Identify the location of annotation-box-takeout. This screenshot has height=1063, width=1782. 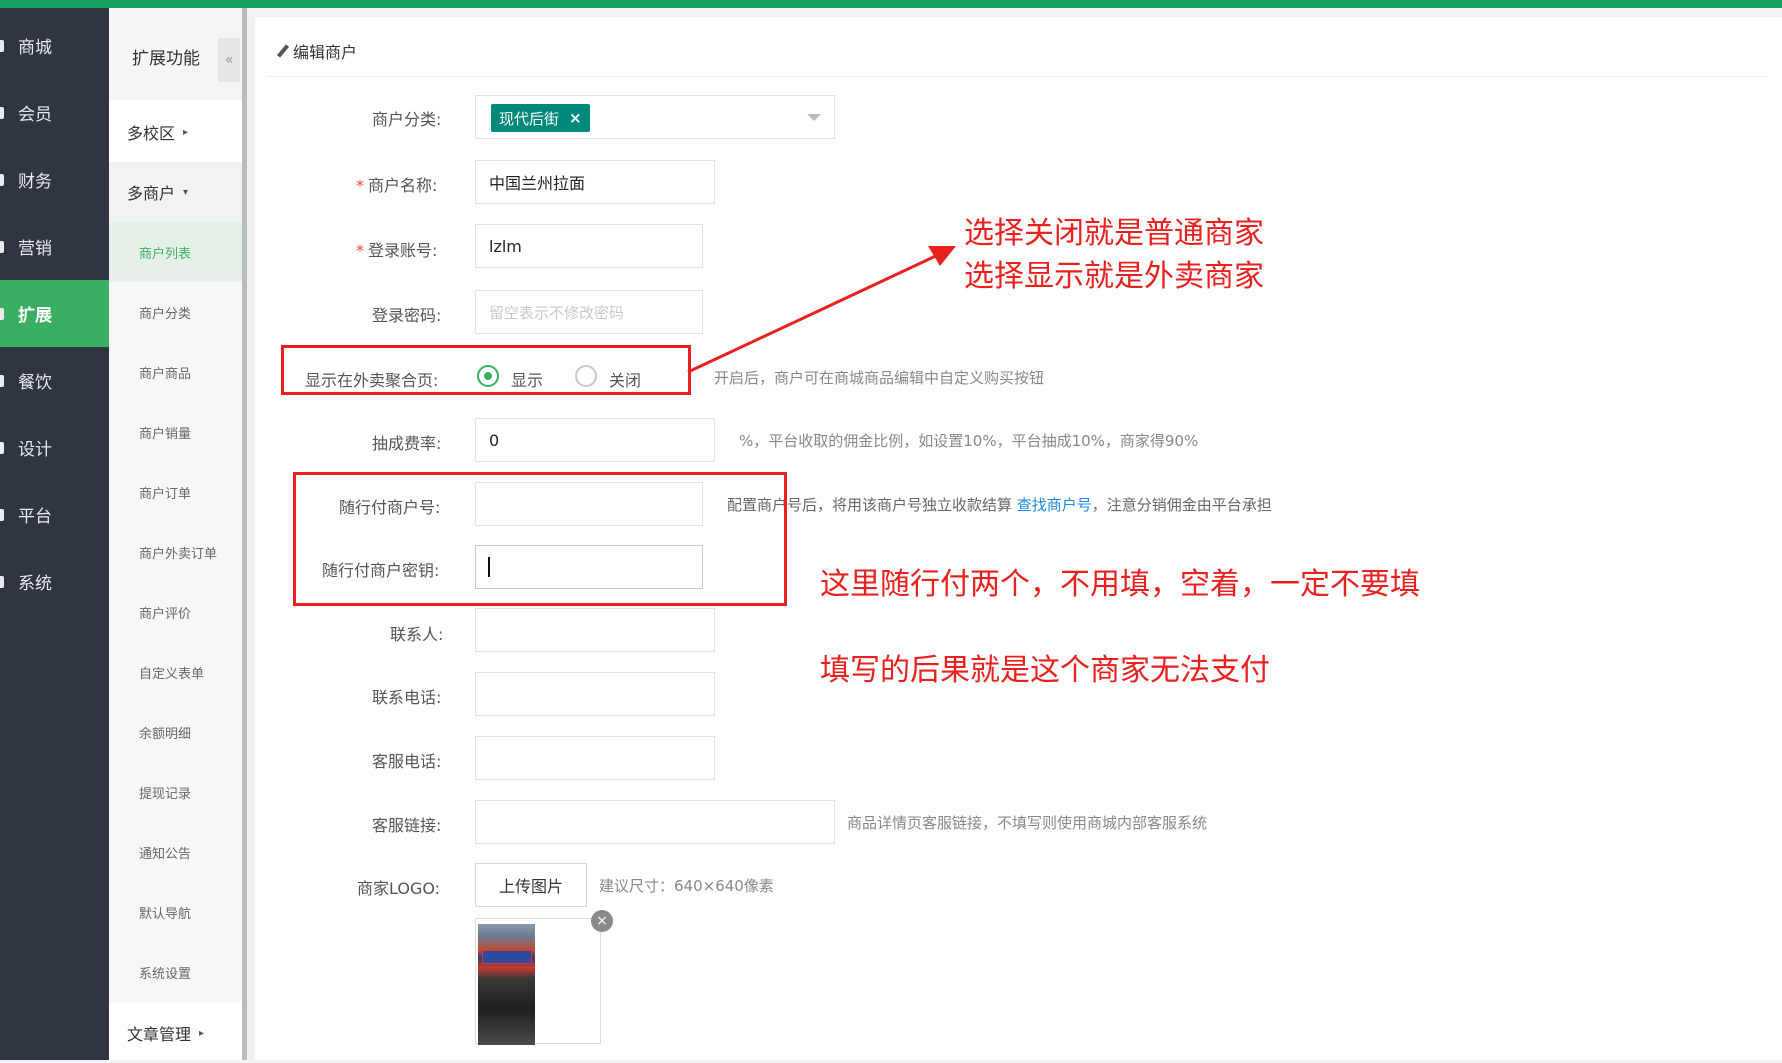
(486, 370).